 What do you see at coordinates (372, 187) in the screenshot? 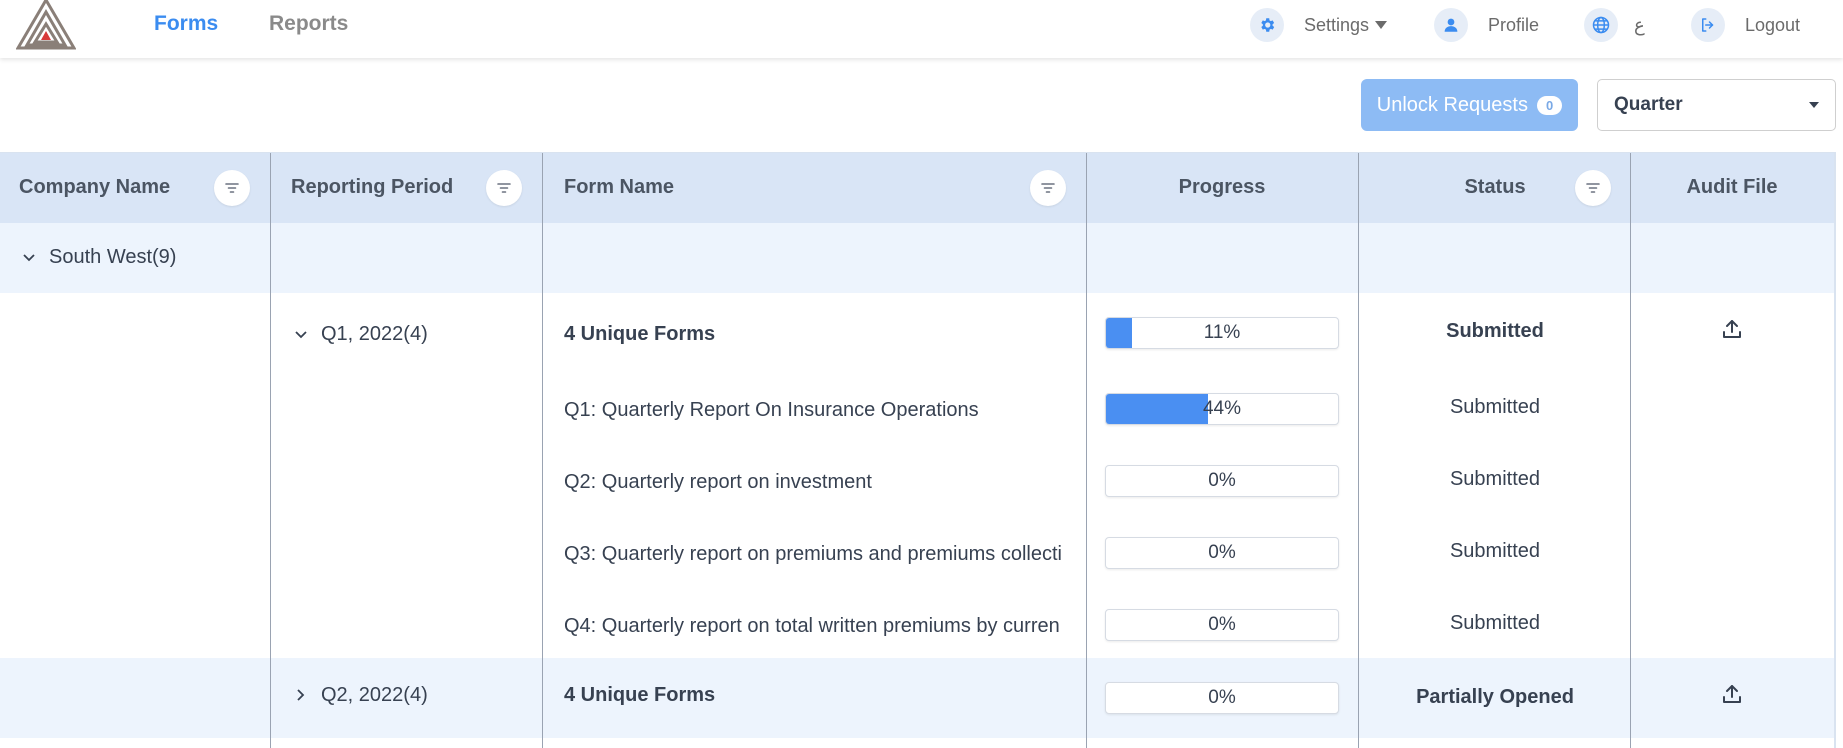
I see `column-header-reporting-period: Reporting Period` at bounding box center [372, 187].